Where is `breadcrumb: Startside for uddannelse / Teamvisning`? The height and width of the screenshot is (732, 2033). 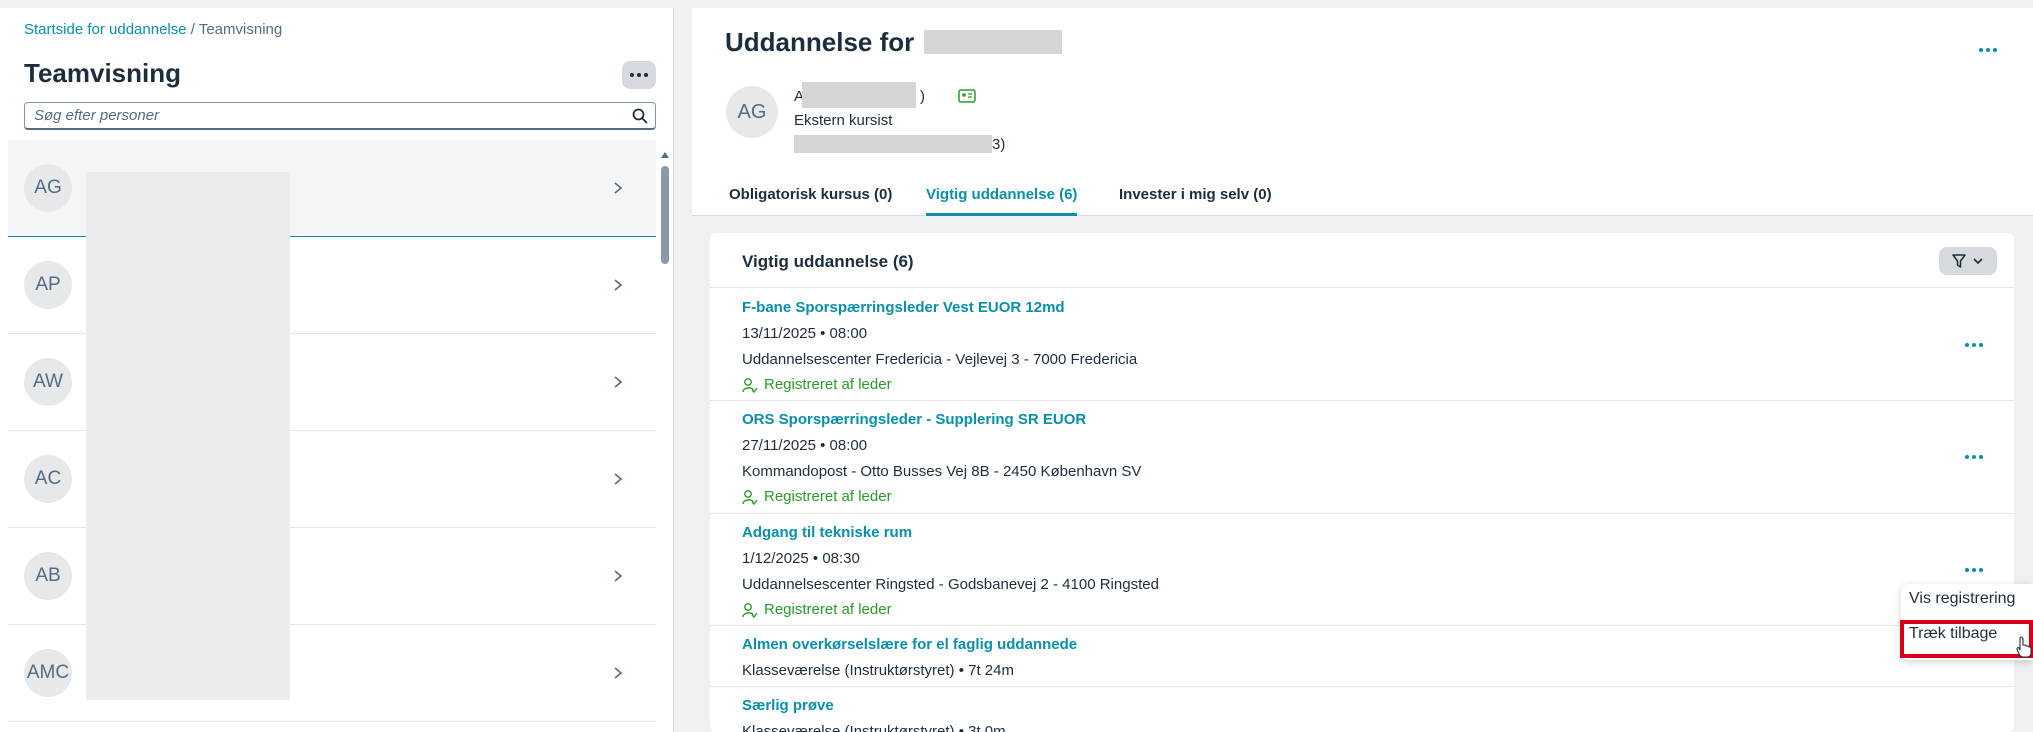 breadcrumb: Startside for uddannelse / Teamvisning is located at coordinates (153, 29).